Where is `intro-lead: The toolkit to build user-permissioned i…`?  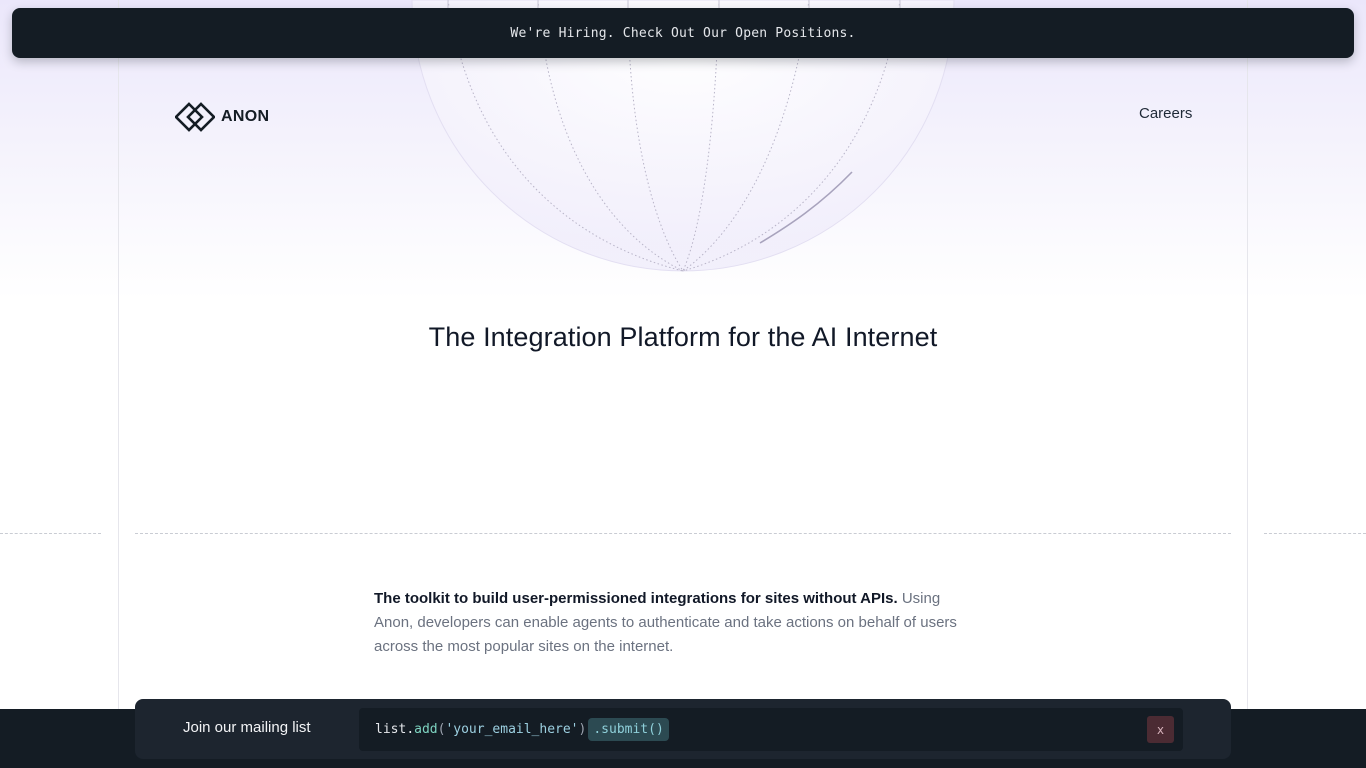
intro-lead: The toolkit to build user-permissioned i… is located at coordinates (636, 598).